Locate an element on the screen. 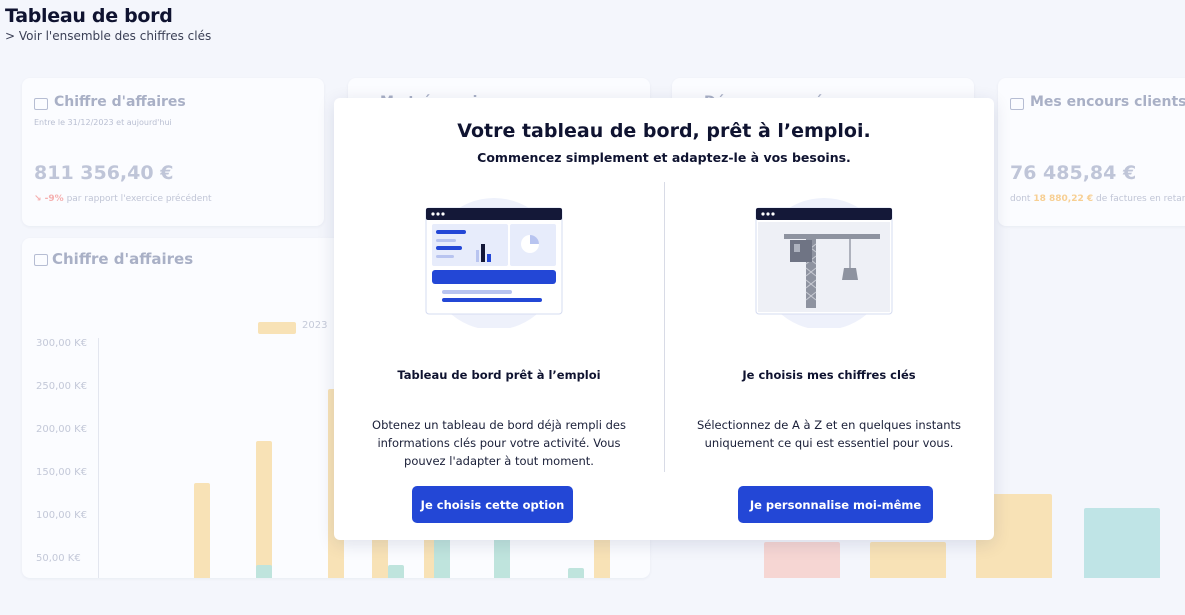 The width and height of the screenshot is (1185, 615). outstanding-card-title: Mes encours clients is located at coordinates (1107, 102).